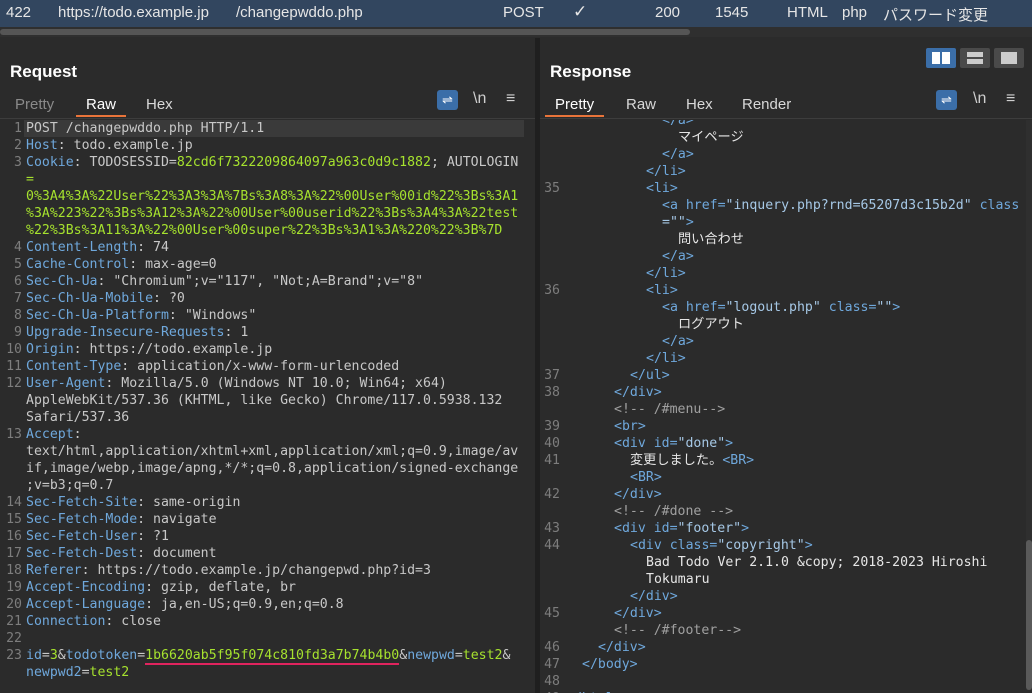 This screenshot has height=693, width=1032. I want to click on code-token: "footer", so click(709, 528).